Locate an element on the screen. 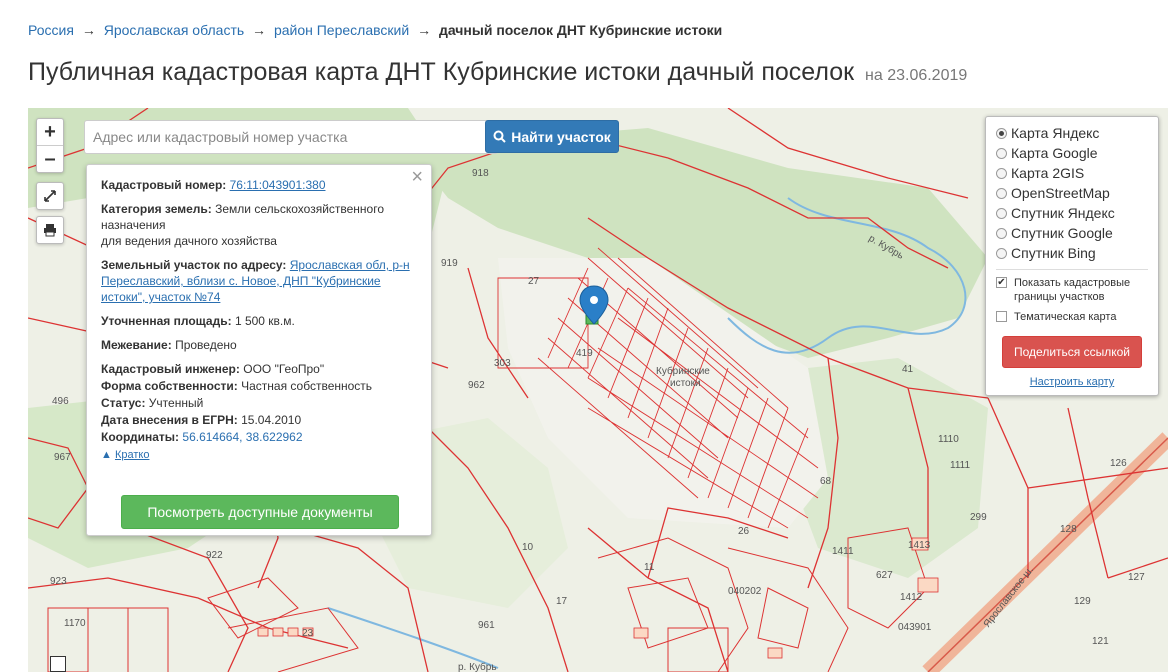 This screenshot has width=1168, height=672. expand-icon is located at coordinates (50, 196).